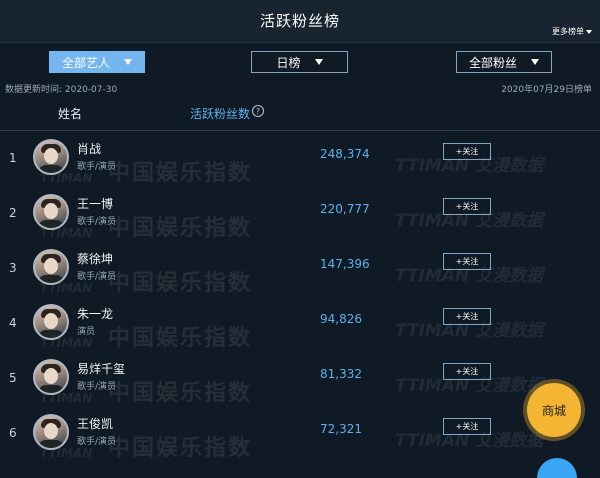  I want to click on question-circle-icon: ?, so click(258, 111).